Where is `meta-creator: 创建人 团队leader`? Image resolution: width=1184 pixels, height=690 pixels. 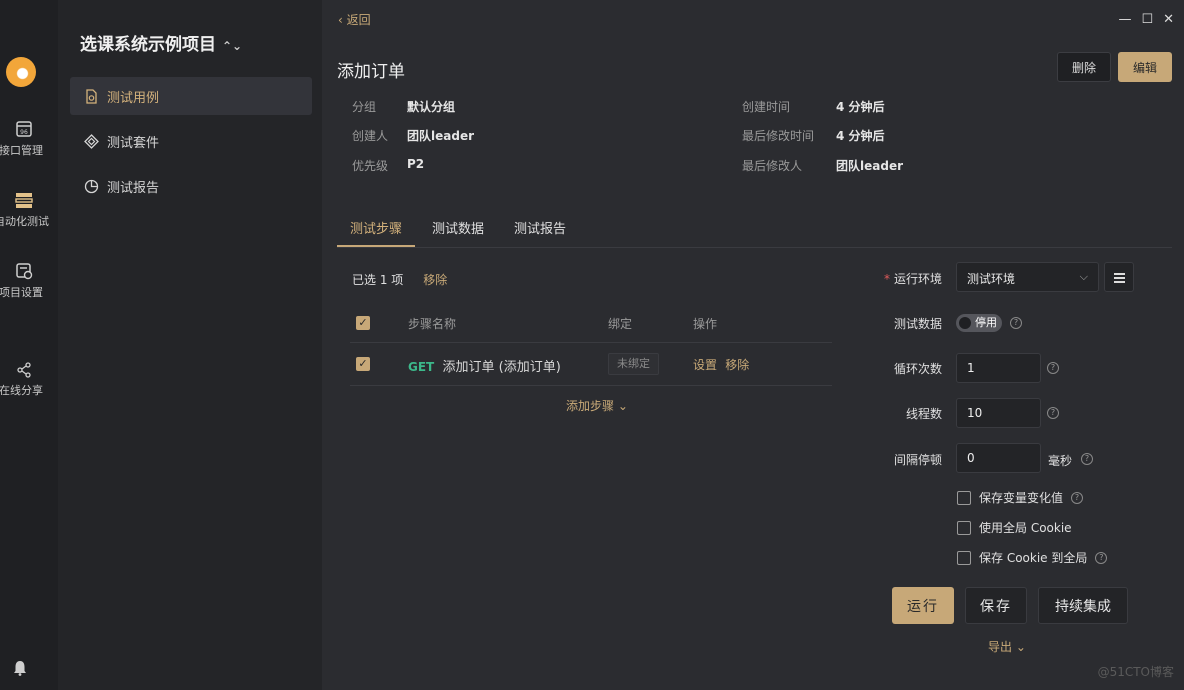
meta-creator: 创建人 团队leader is located at coordinates (413, 135).